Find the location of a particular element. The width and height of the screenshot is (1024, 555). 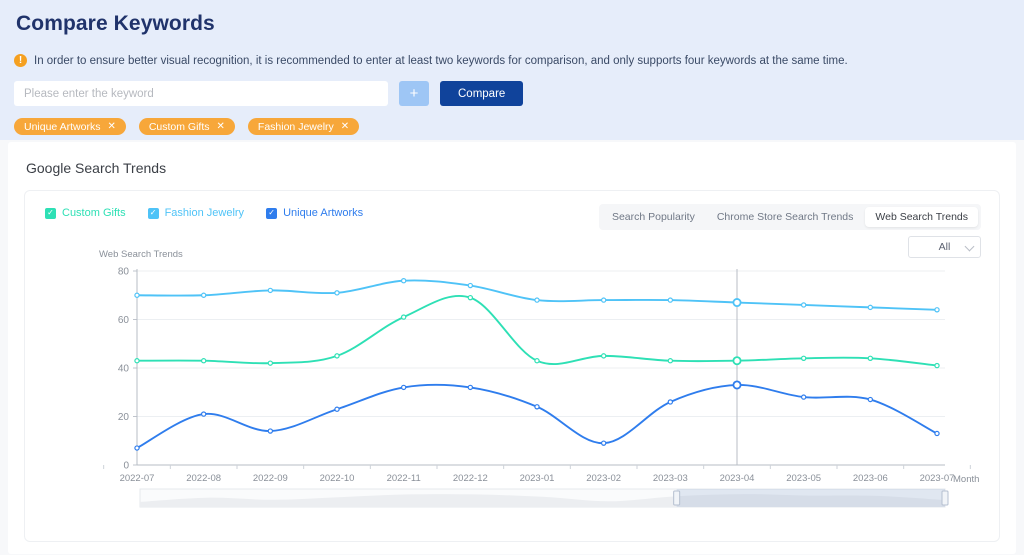

keyword-tag: Fashion Jewelry ✕ is located at coordinates (303, 126).